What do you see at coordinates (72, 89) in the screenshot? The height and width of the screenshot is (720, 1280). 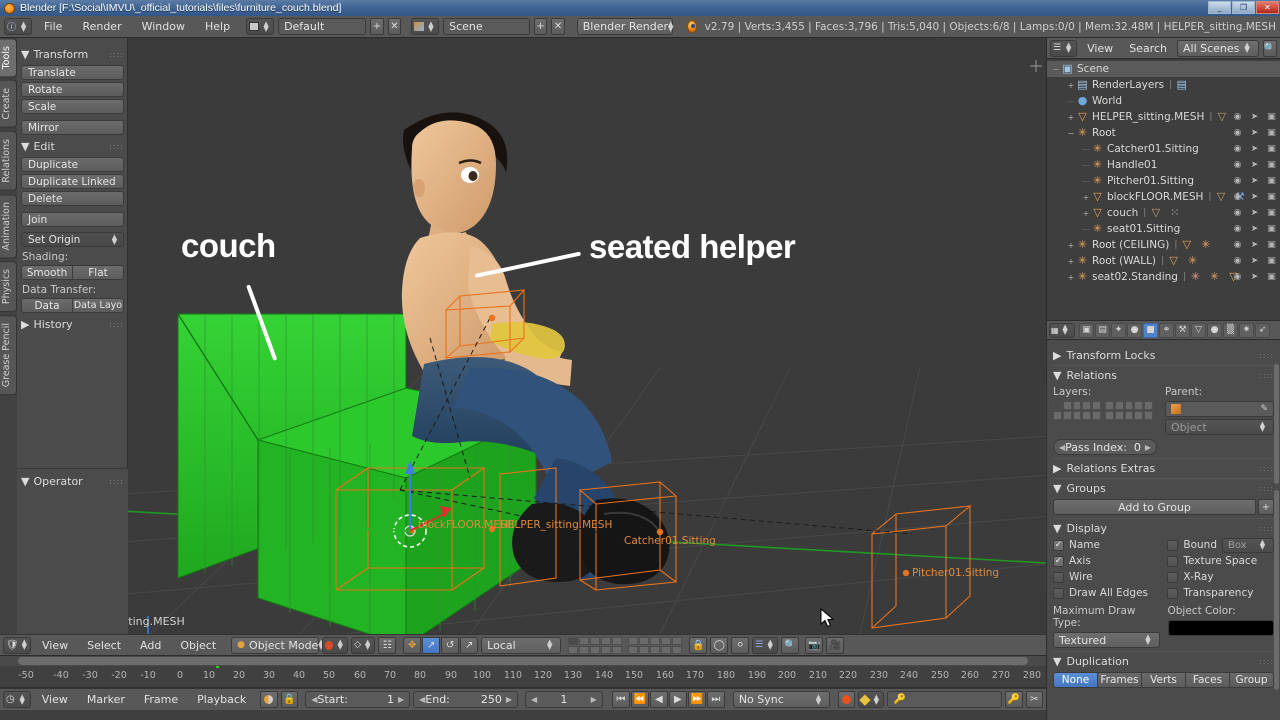 I see `button-rotate: Rotate` at bounding box center [72, 89].